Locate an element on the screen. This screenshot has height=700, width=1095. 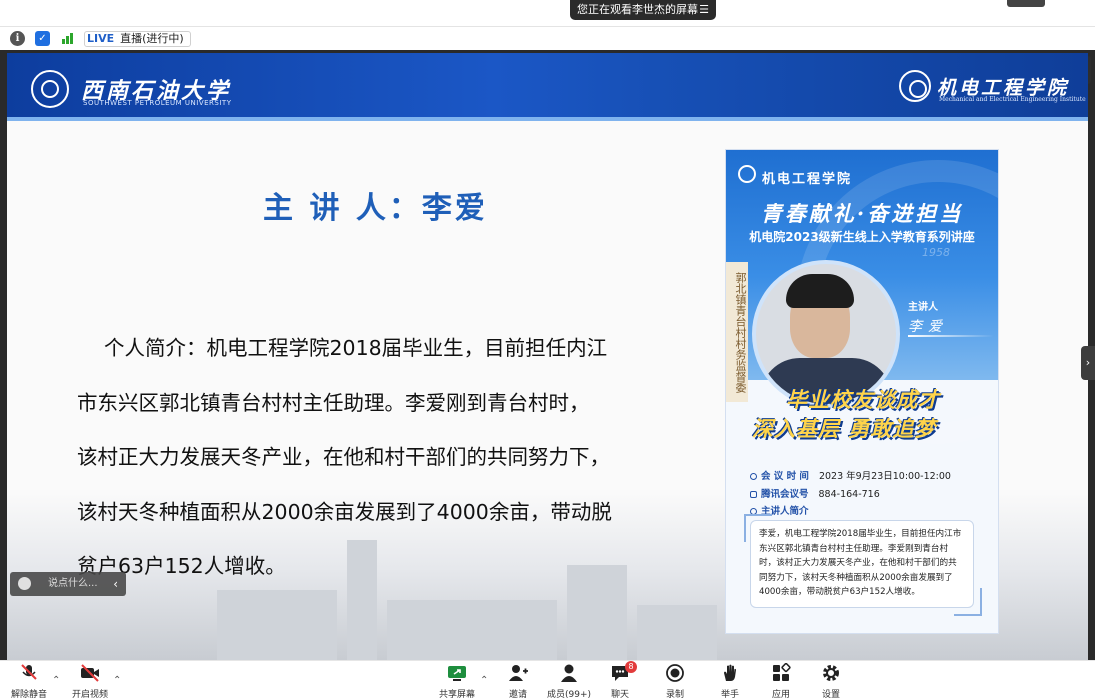
members-button: 成员(99+) is located at coordinates (569, 681).